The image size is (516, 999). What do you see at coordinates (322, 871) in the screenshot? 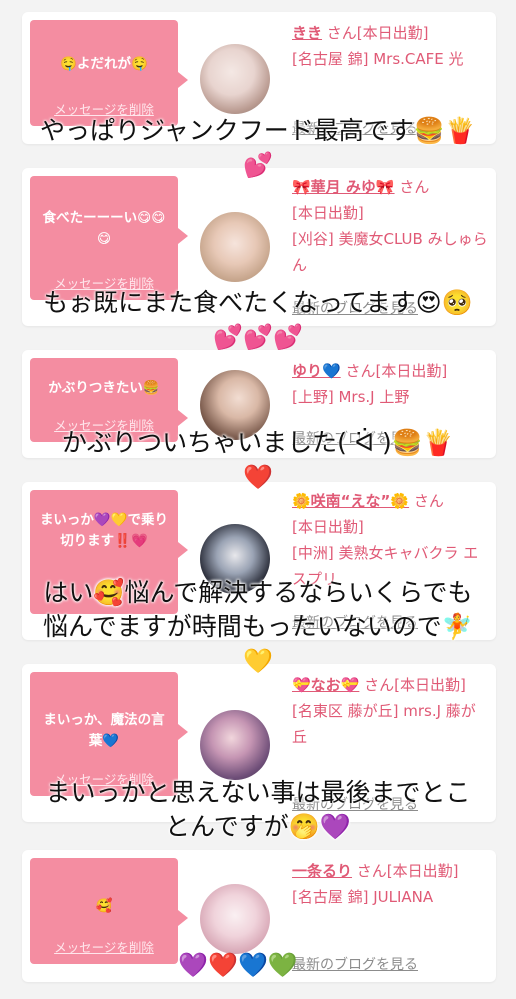
I see `cast-name-link: 一条るり` at bounding box center [322, 871].